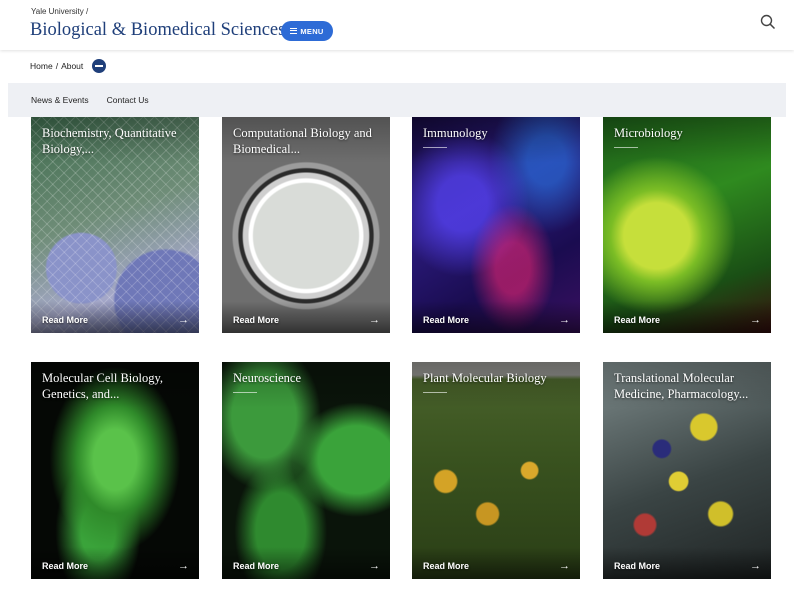 The width and height of the screenshot is (794, 609). What do you see at coordinates (397, 100) in the screenshot?
I see `sub-navigation: News & Events Contact Us` at bounding box center [397, 100].